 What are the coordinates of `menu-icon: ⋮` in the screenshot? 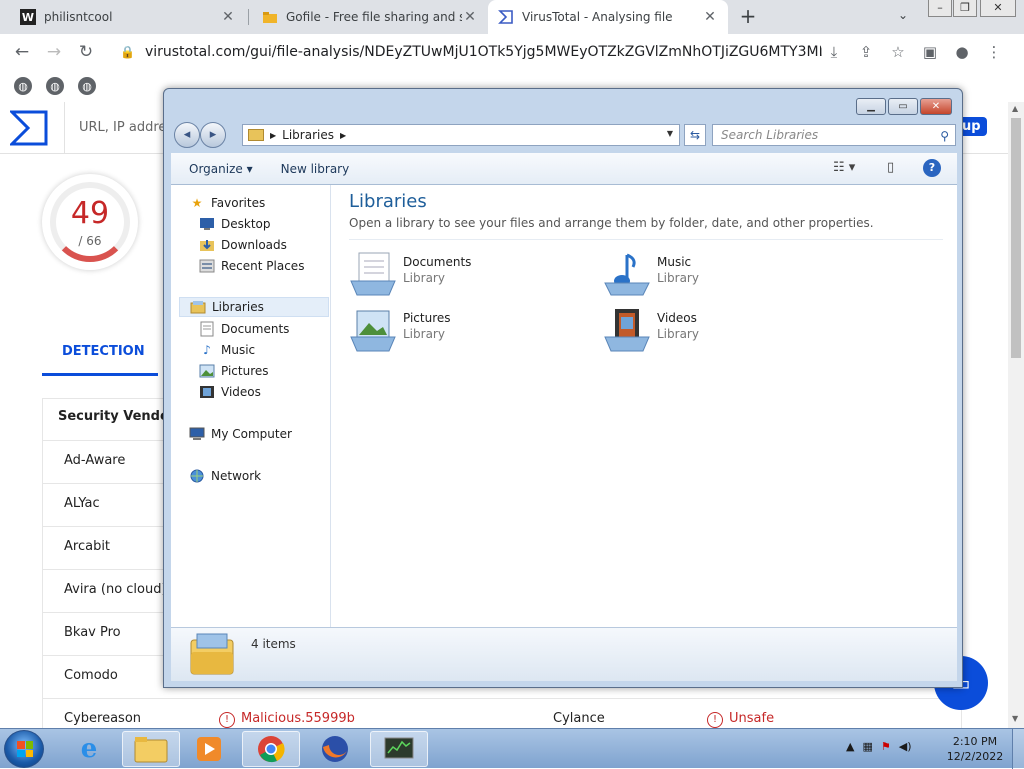 It's located at (994, 52).